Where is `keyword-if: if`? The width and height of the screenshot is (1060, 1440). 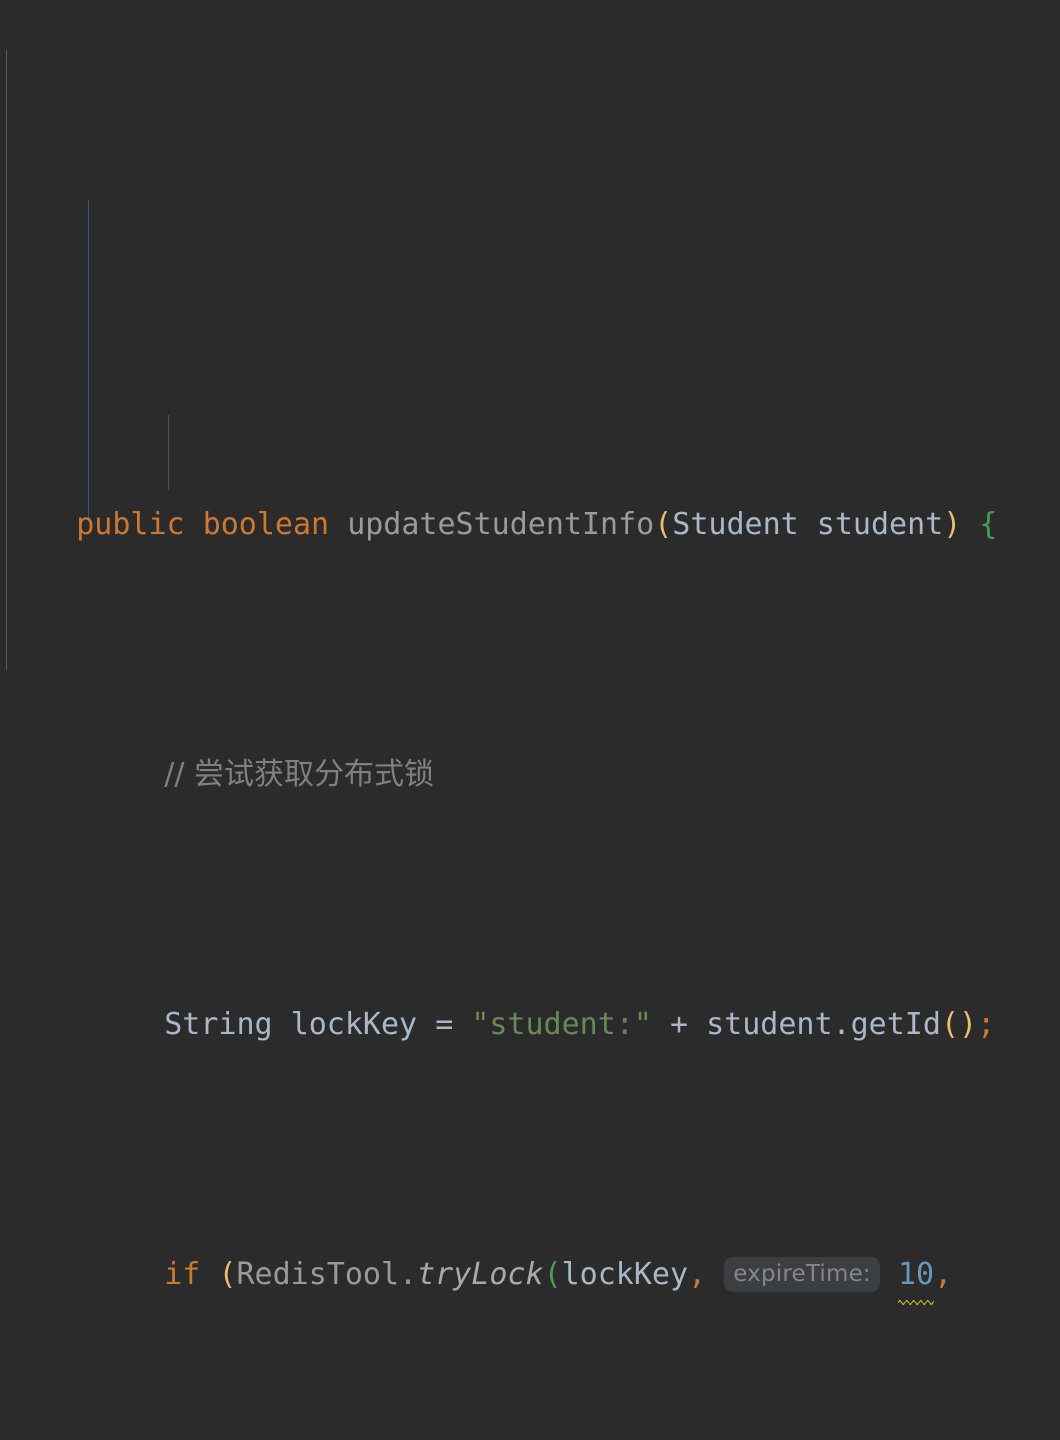 keyword-if: if is located at coordinates (182, 1274).